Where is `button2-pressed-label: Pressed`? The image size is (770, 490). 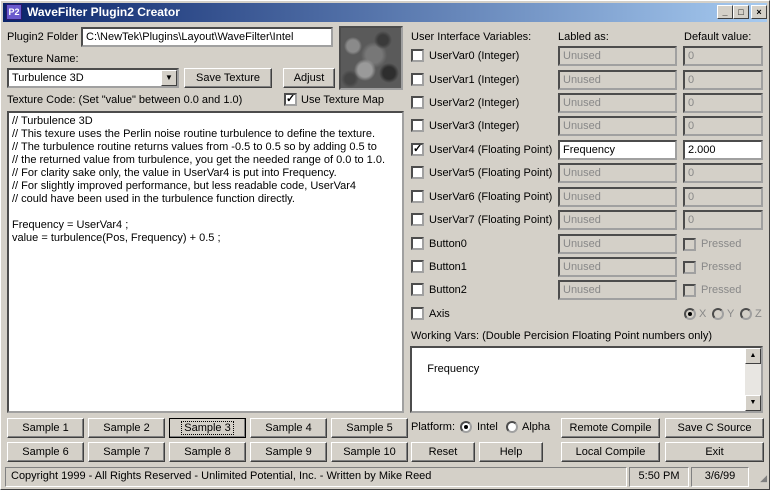
button2-pressed-label: Pressed is located at coordinates (721, 290).